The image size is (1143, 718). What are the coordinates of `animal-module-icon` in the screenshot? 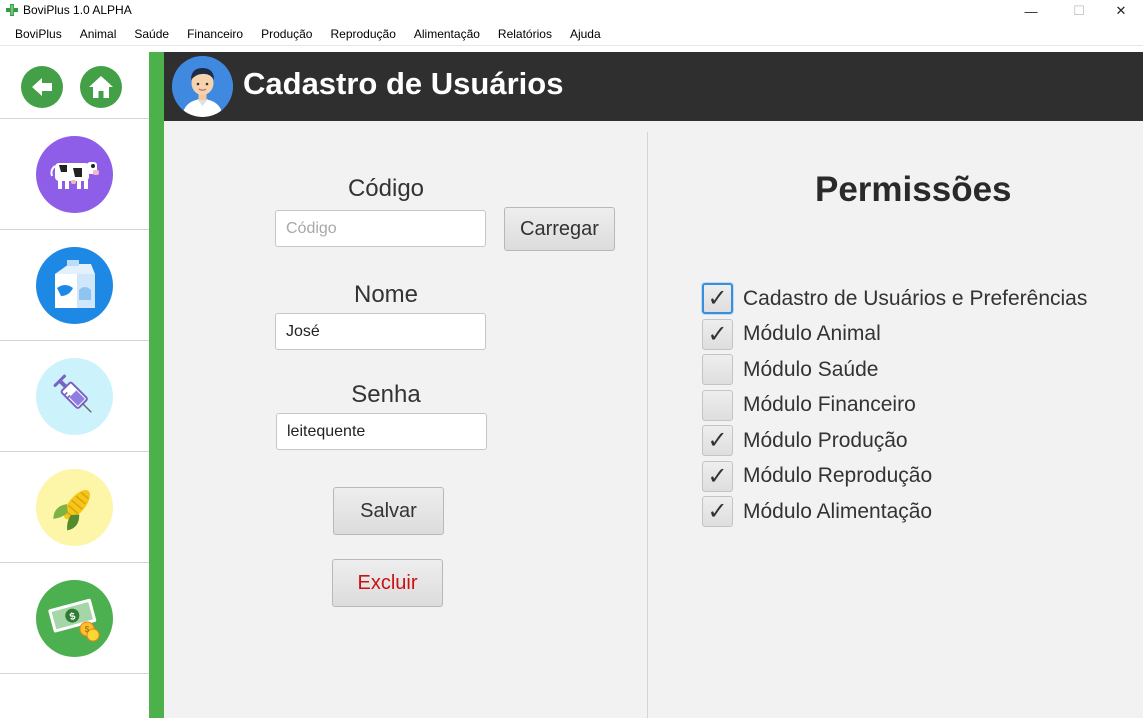 It's located at (74, 174).